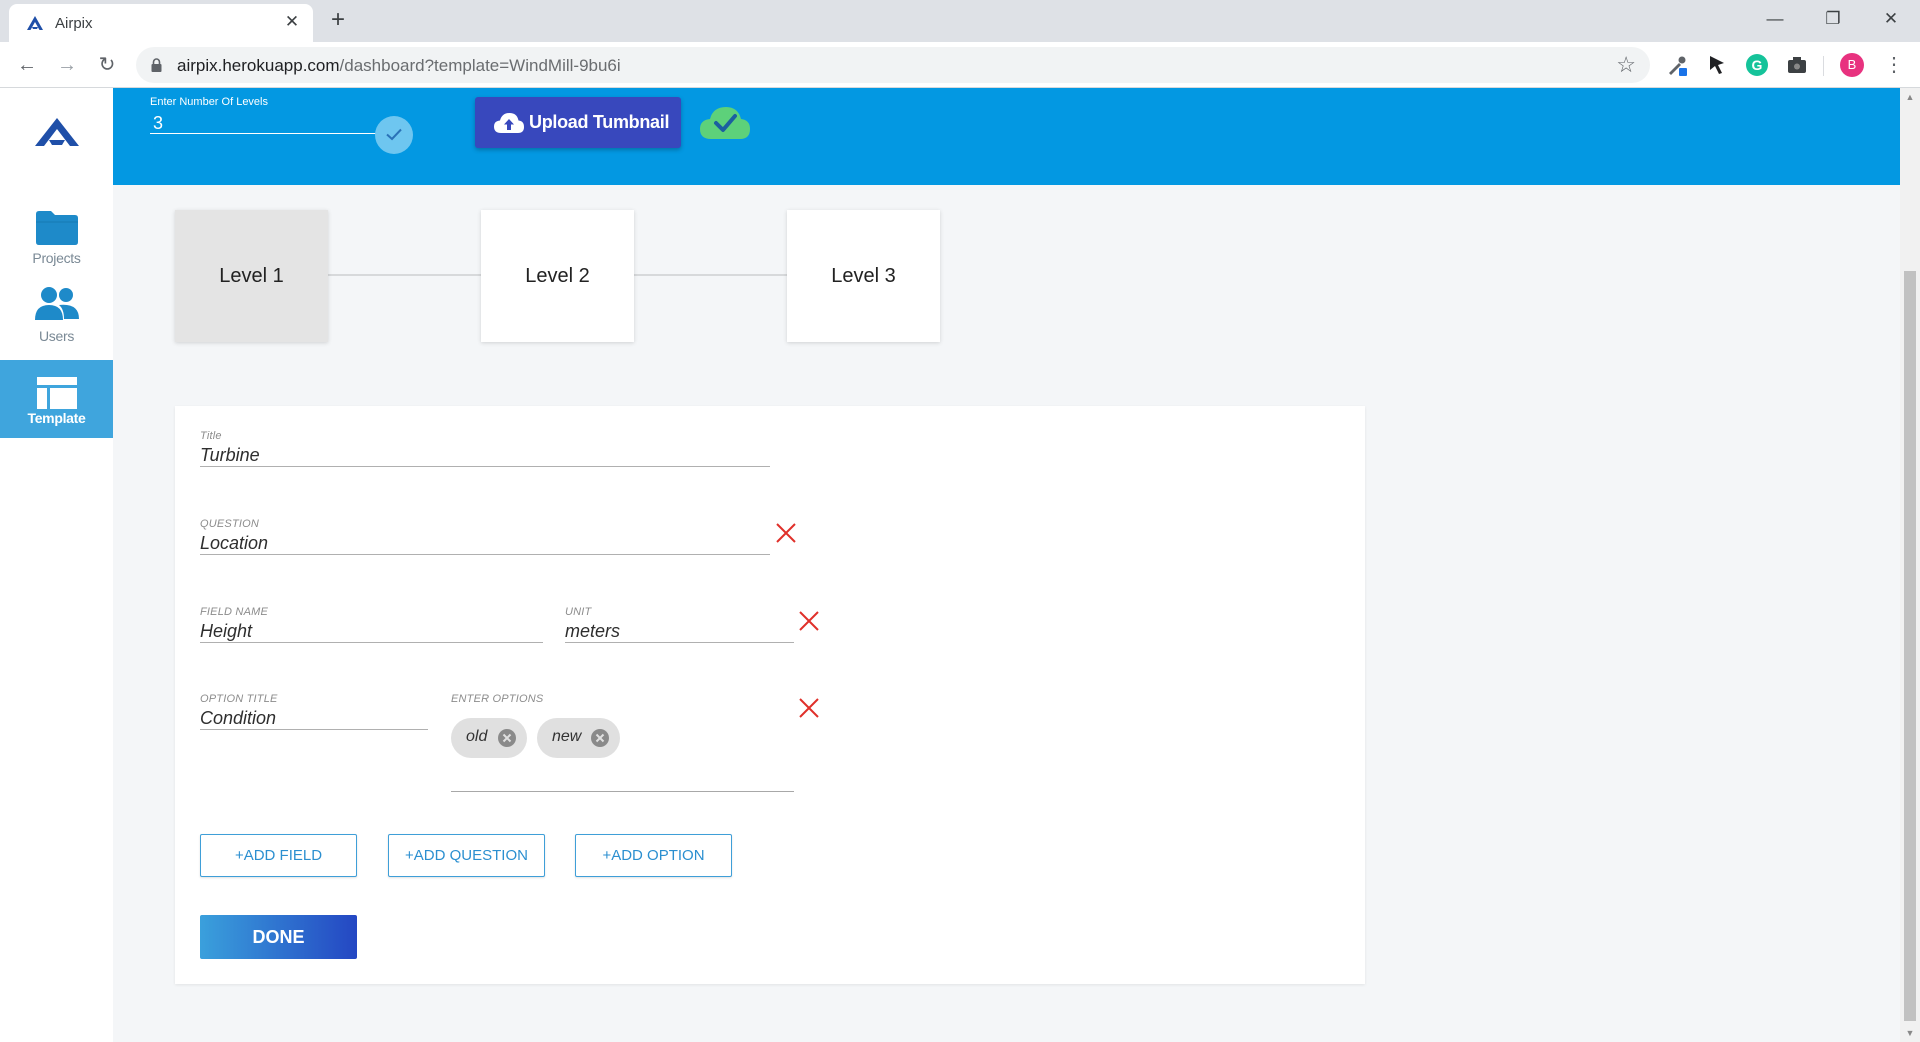 The width and height of the screenshot is (1920, 1042). I want to click on field-name-input: Height, so click(371, 631).